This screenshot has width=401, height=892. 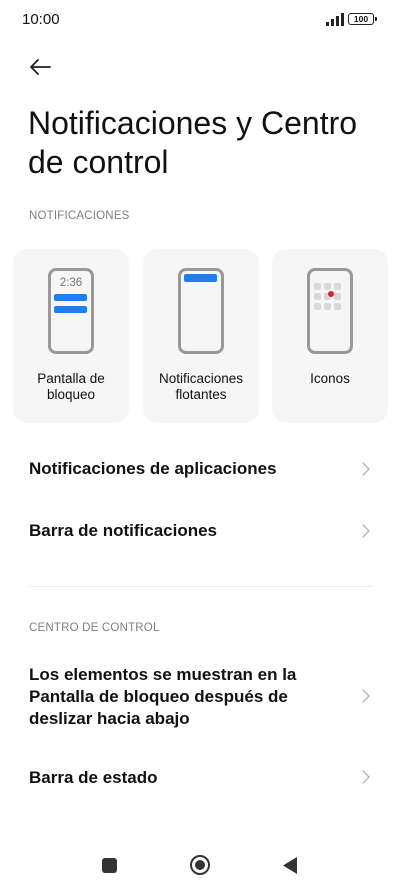 I want to click on row-label: Notificaciones de aplicaciones, so click(x=153, y=468).